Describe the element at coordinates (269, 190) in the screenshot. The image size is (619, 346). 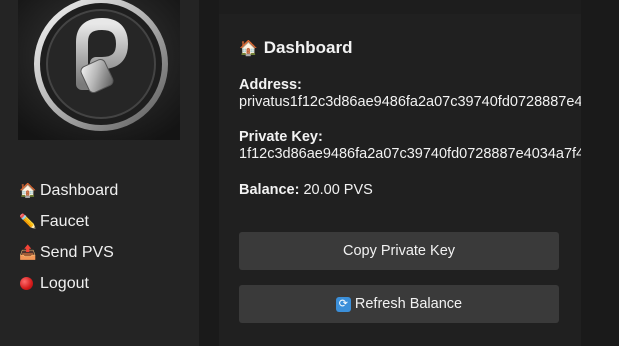
I see `balance-label: Balance:` at that location.